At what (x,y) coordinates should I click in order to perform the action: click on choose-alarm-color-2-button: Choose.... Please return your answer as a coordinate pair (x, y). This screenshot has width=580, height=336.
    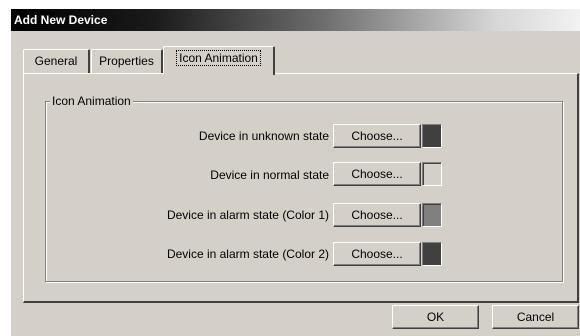
    Looking at the image, I should click on (377, 254).